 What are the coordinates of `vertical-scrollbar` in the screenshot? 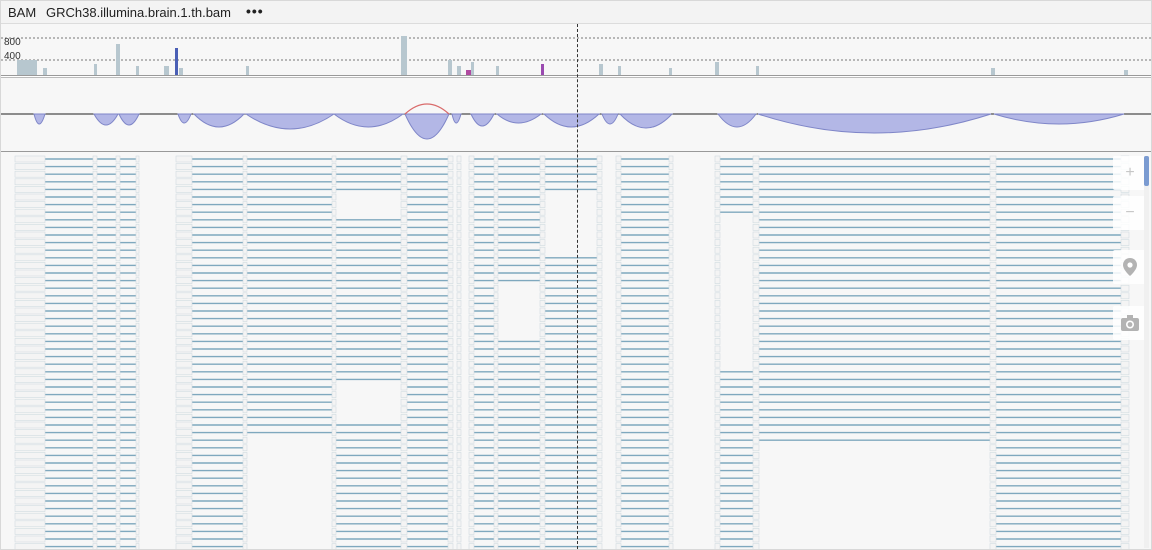 It's located at (1146, 352).